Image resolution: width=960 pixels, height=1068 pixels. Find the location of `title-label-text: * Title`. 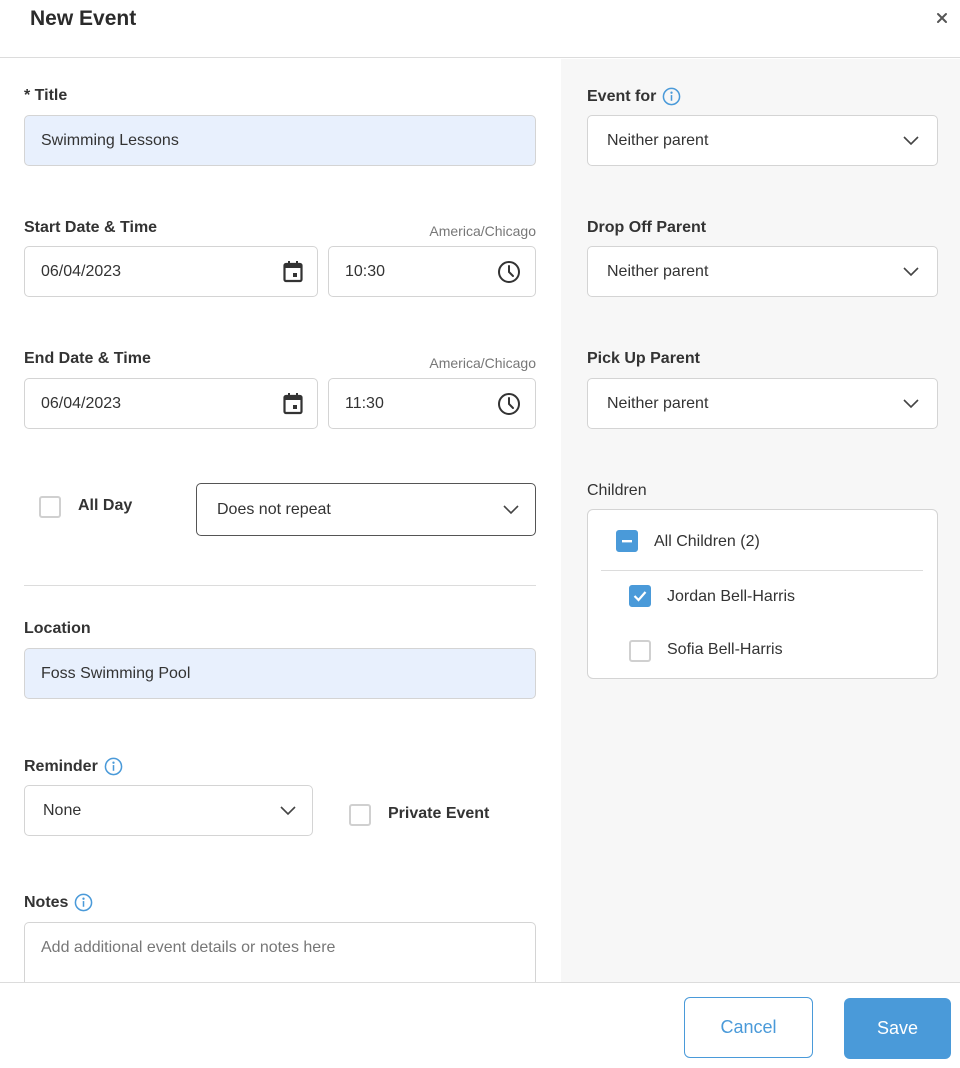

title-label-text: * Title is located at coordinates (46, 95).